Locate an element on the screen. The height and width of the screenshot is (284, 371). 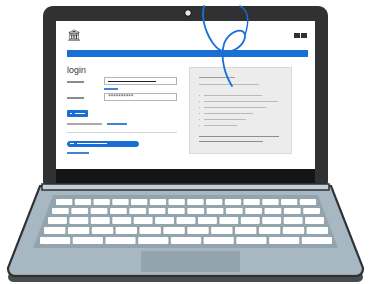
cable-illustration is located at coordinates (225, 46).